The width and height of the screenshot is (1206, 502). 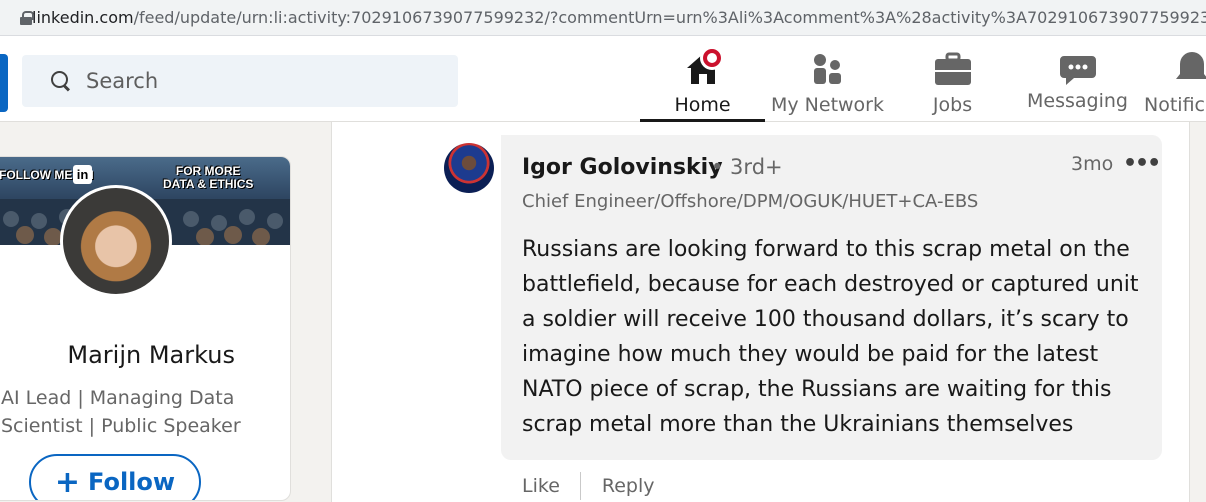 I want to click on nav-home-label: Home, so click(x=702, y=105).